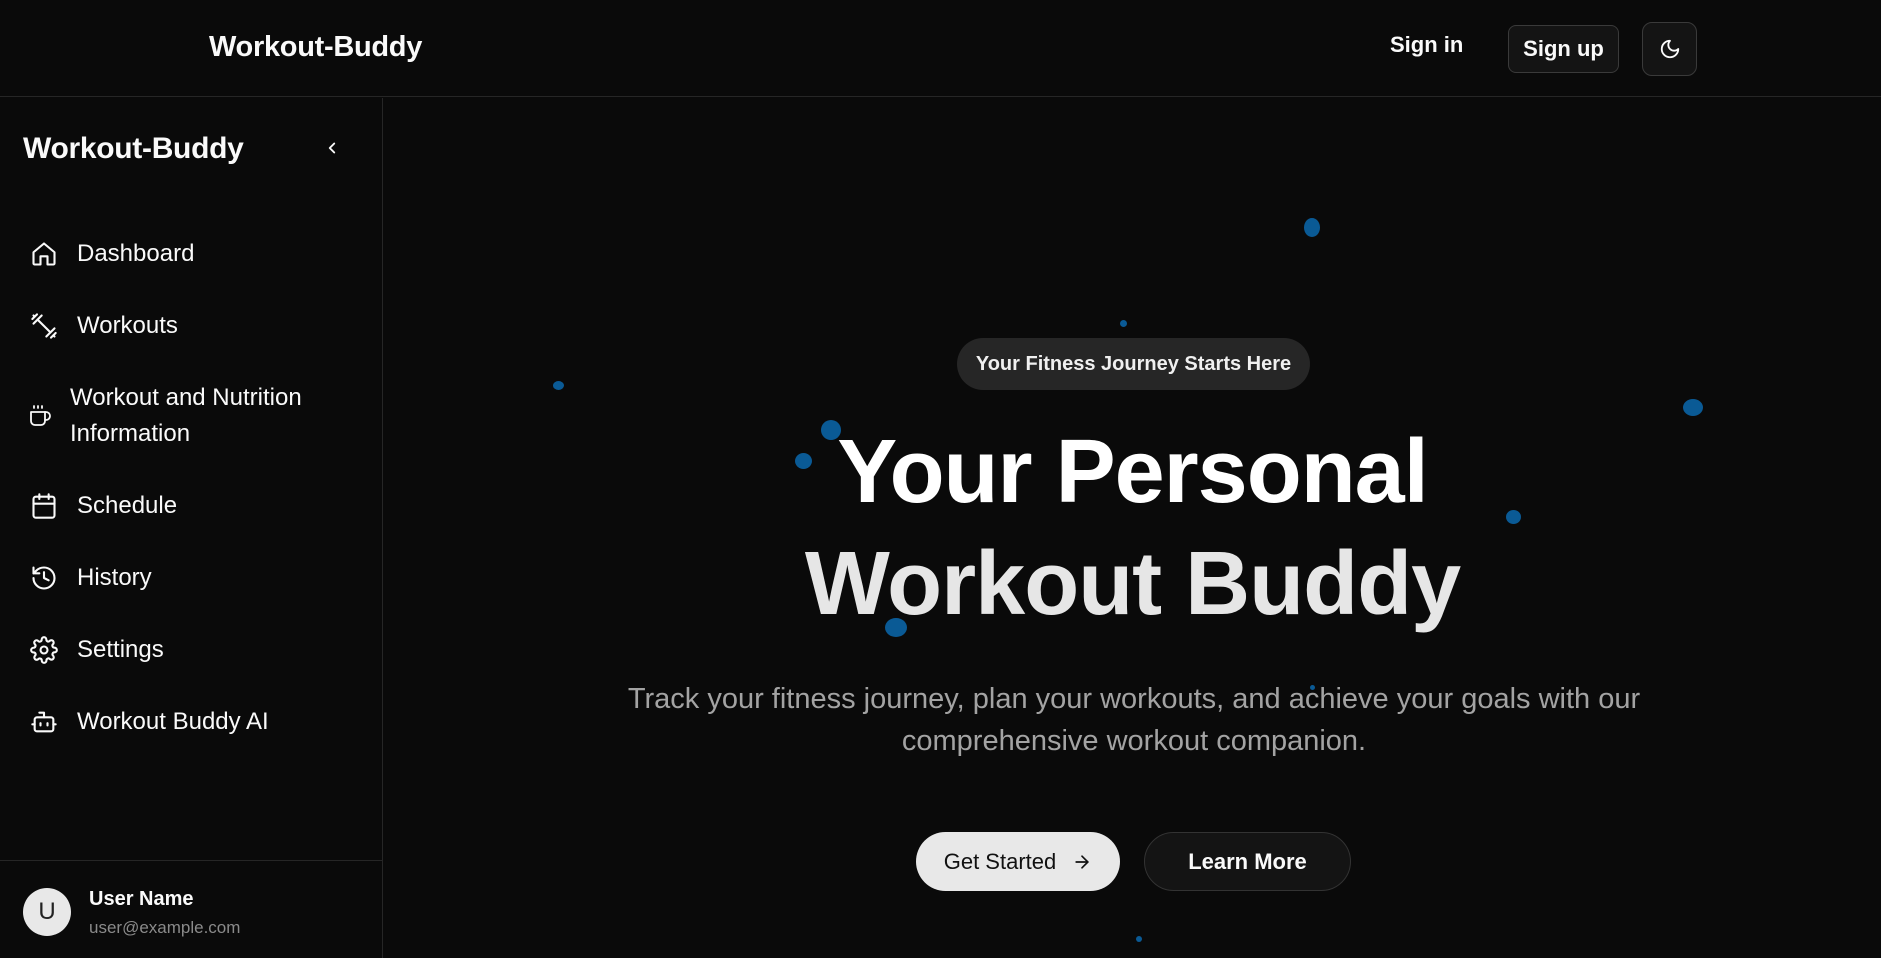 The image size is (1881, 958). Describe the element at coordinates (1247, 861) in the screenshot. I see `learn-more-button: Learn More` at that location.